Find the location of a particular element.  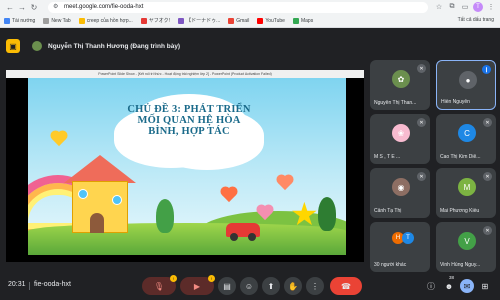

star-illustration: ★ is located at coordinates (304, 214).